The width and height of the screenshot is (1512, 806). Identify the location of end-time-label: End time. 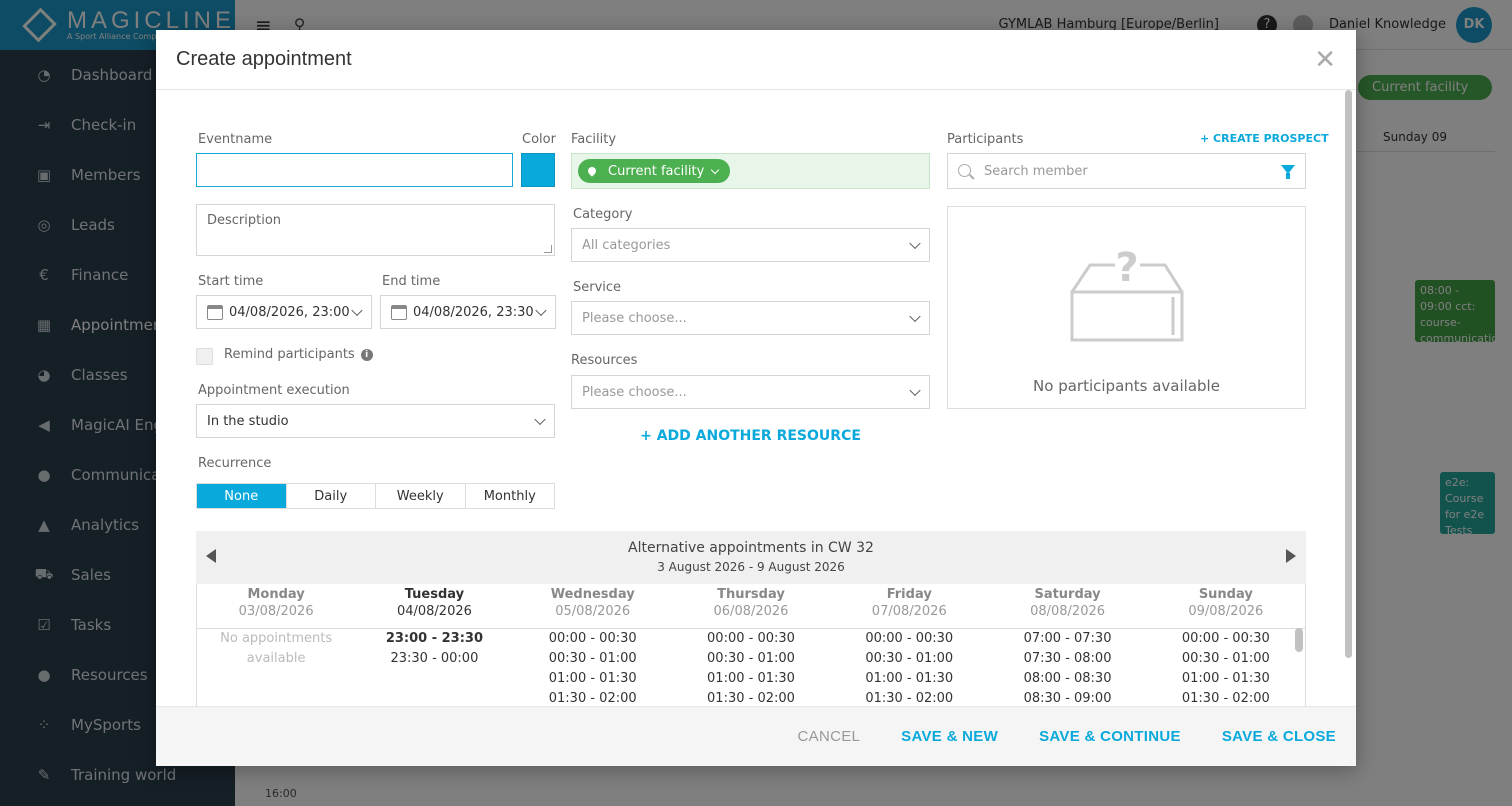
(411, 281).